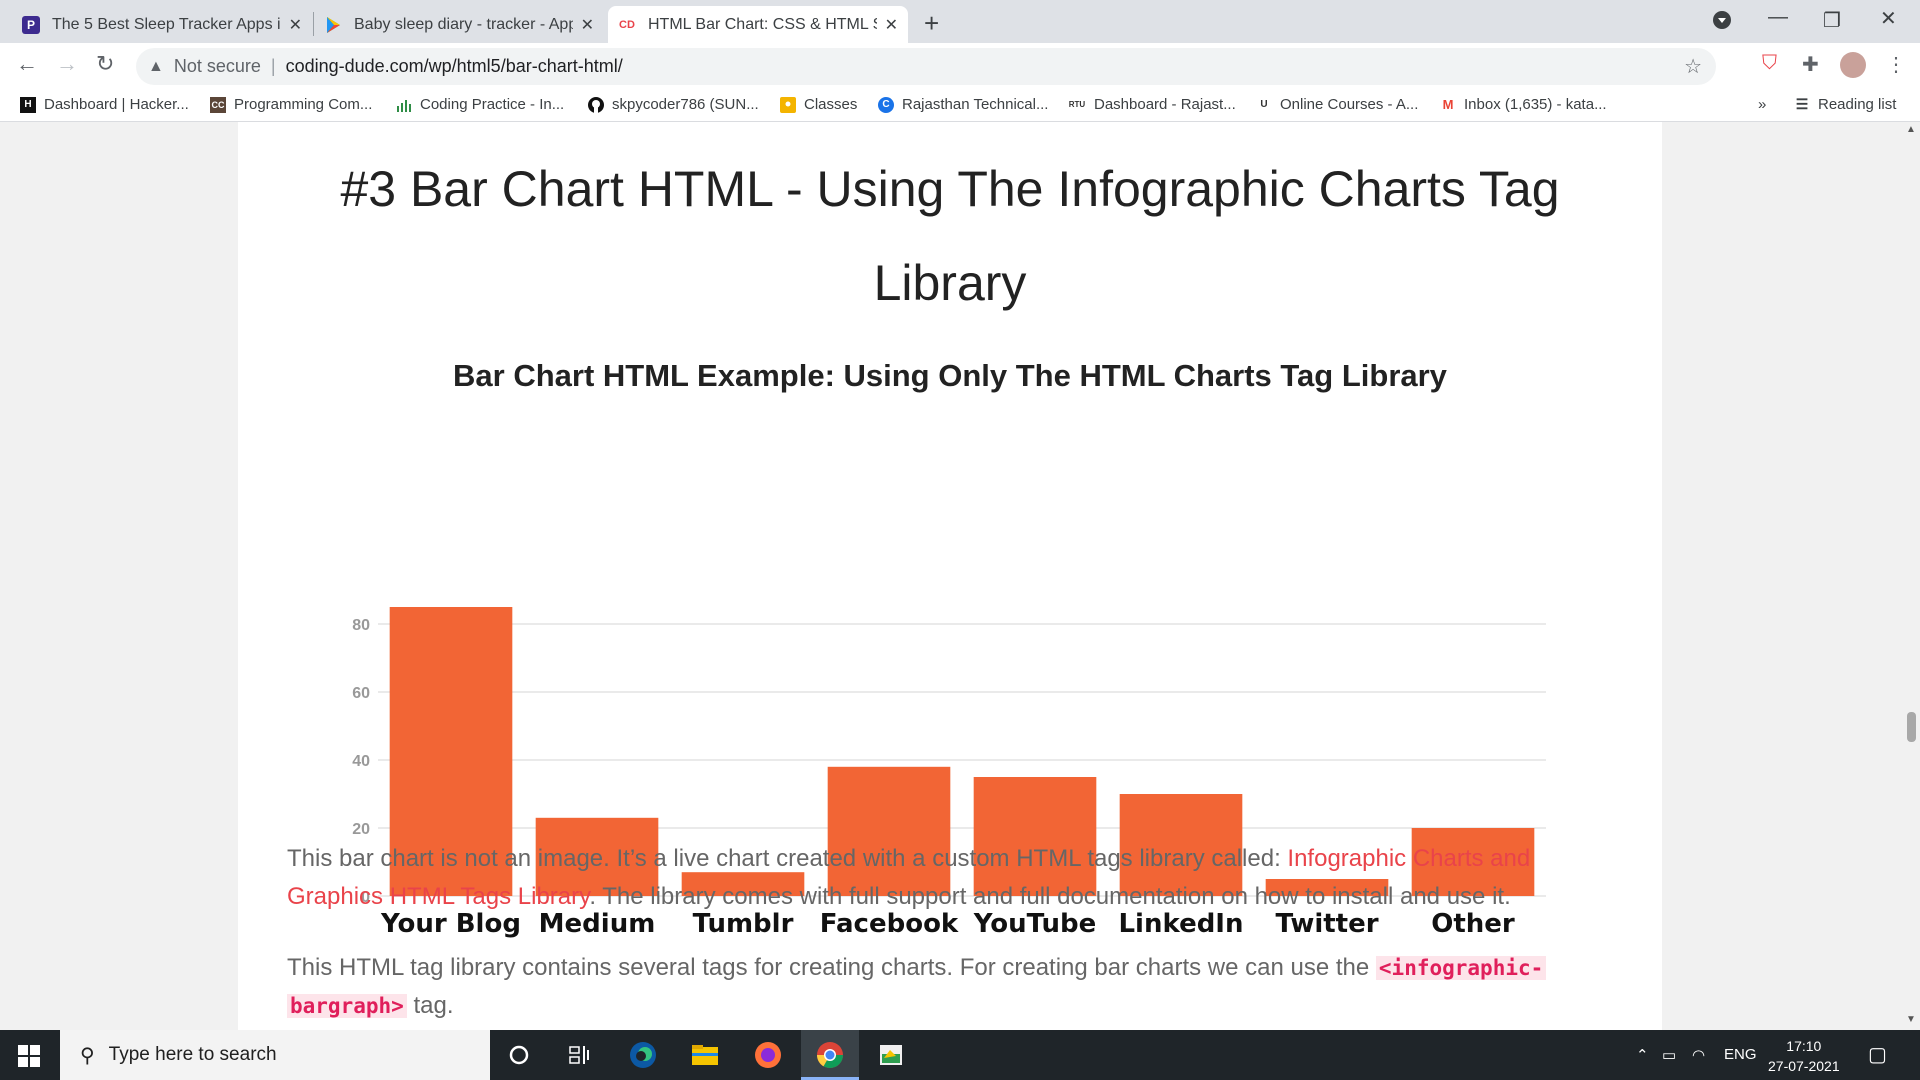 Image resolution: width=1920 pixels, height=1080 pixels. I want to click on chevron-up-icon: ⌃, so click(1642, 1055).